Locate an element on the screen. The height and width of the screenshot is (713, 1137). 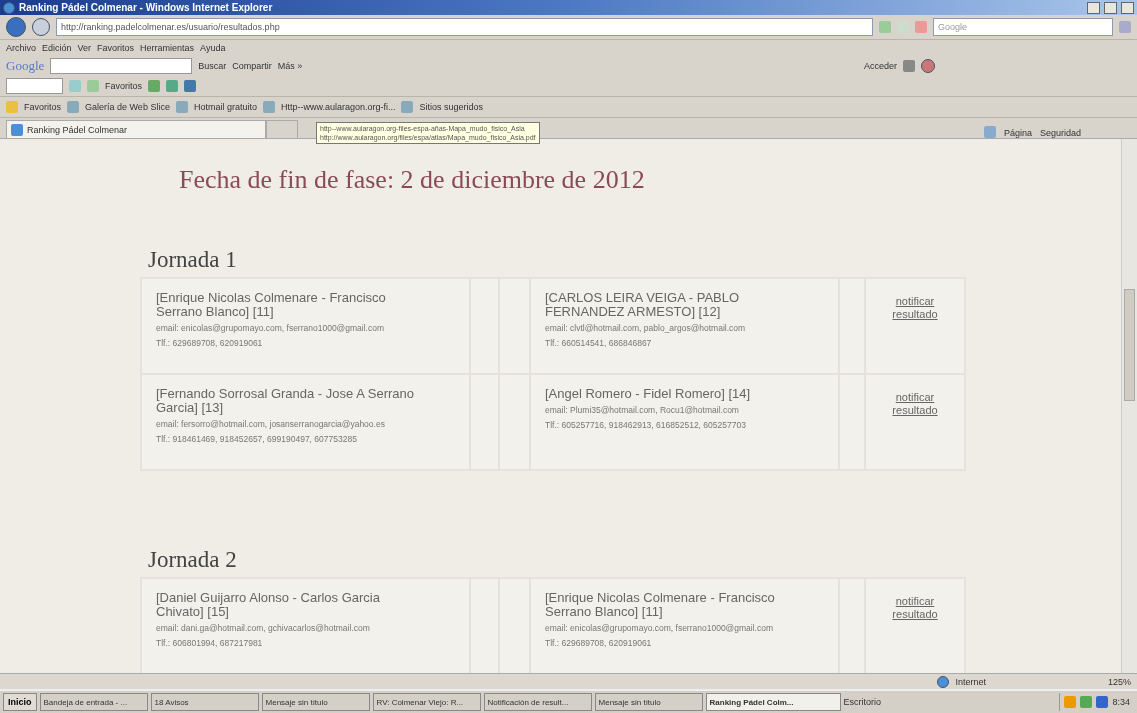
team-email: email: clvtl@hotmail.com, pablo_argos@hotmail.com is located at coordinates (646, 328).